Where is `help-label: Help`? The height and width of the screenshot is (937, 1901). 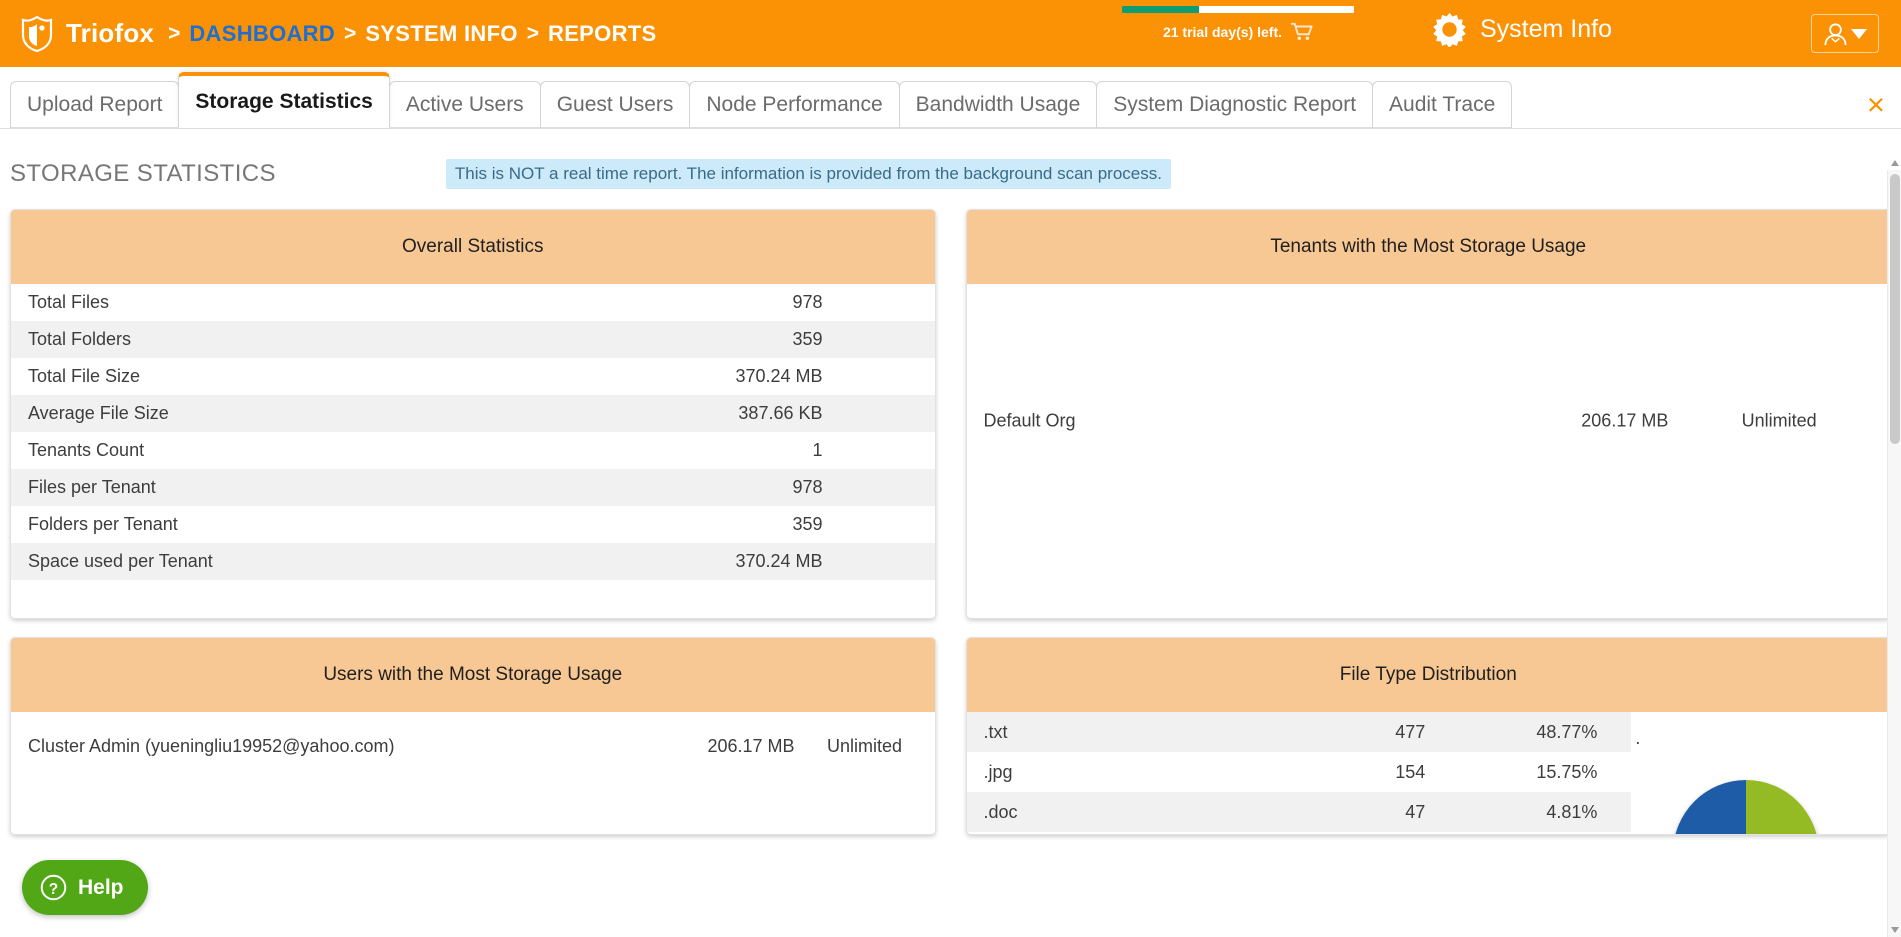 help-label: Help is located at coordinates (101, 887).